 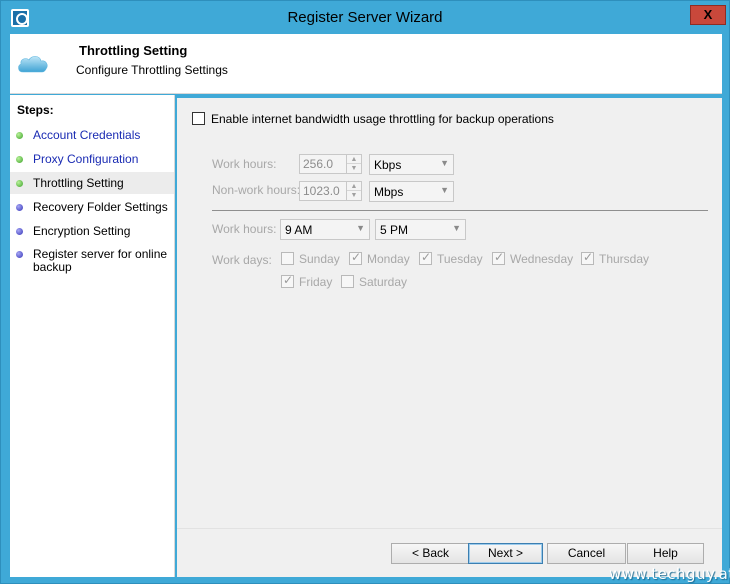 What do you see at coordinates (665, 553) in the screenshot?
I see `help-button: Help` at bounding box center [665, 553].